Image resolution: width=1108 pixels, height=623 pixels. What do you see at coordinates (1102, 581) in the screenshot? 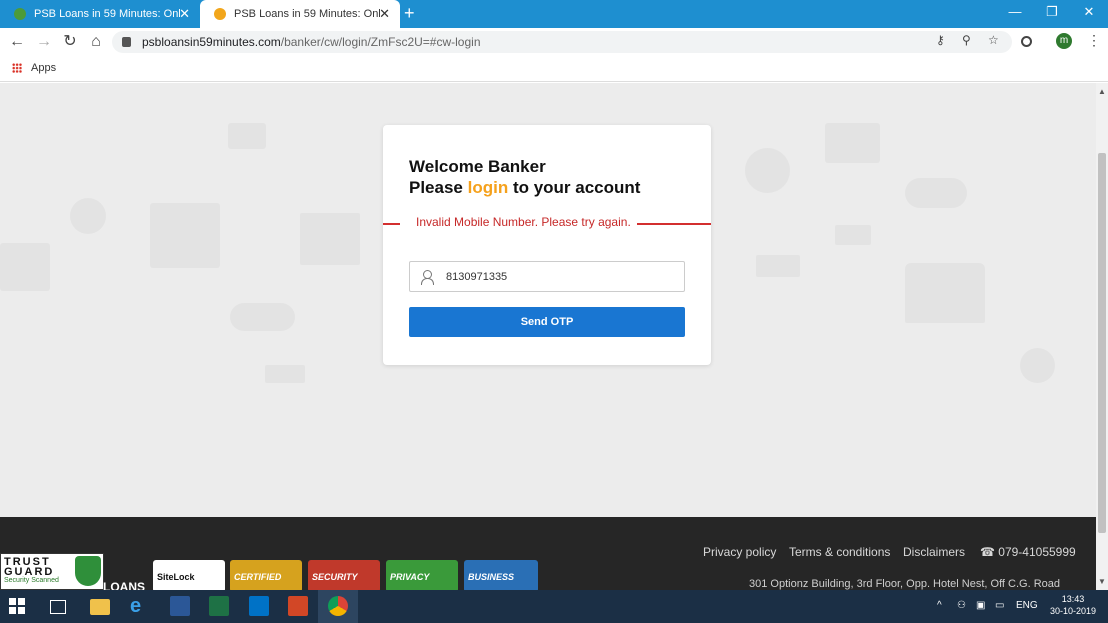
I see `scroll-down-icon: ▼` at bounding box center [1102, 581].